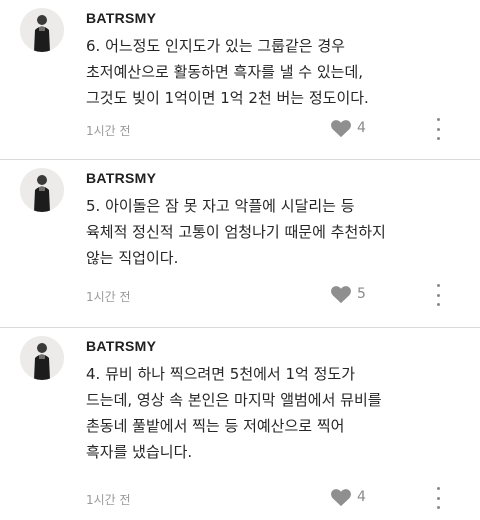  What do you see at coordinates (132, 258) in the screenshot?
I see `comment-line: 않는 직업이다.` at bounding box center [132, 258].